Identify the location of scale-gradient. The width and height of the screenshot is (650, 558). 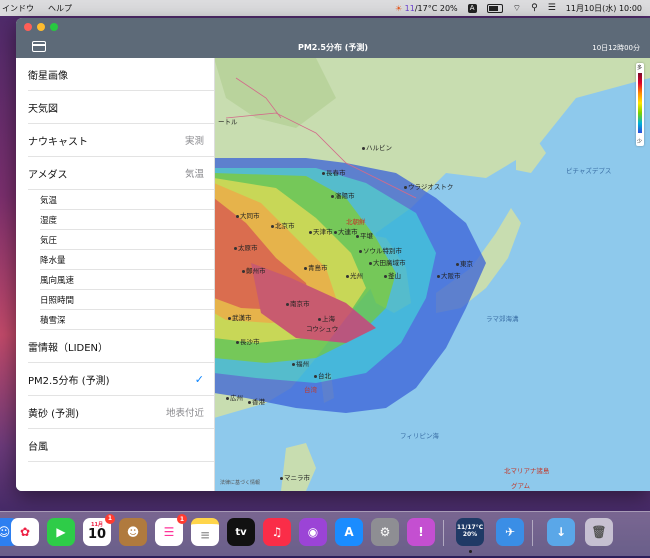
(640, 103).